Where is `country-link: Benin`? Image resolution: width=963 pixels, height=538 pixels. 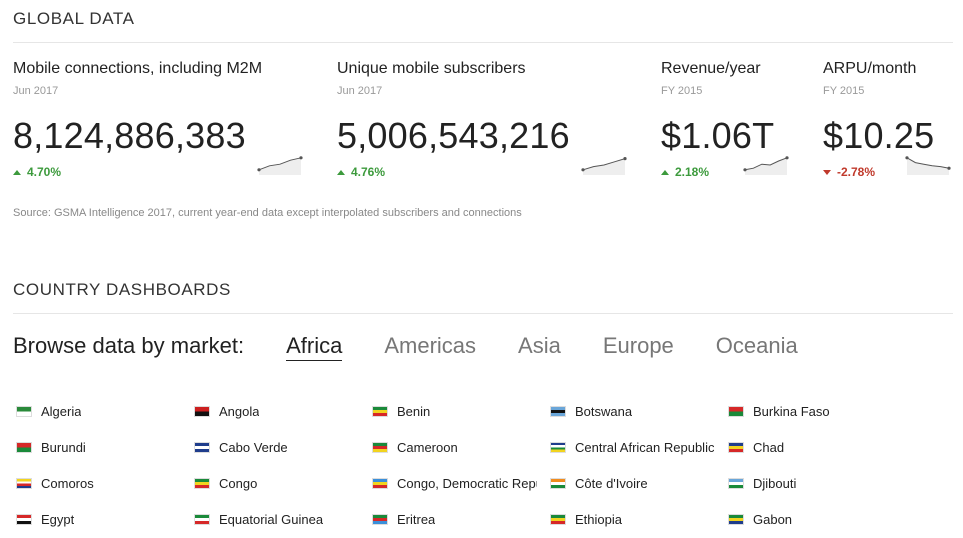
country-link: Benin is located at coordinates (461, 411).